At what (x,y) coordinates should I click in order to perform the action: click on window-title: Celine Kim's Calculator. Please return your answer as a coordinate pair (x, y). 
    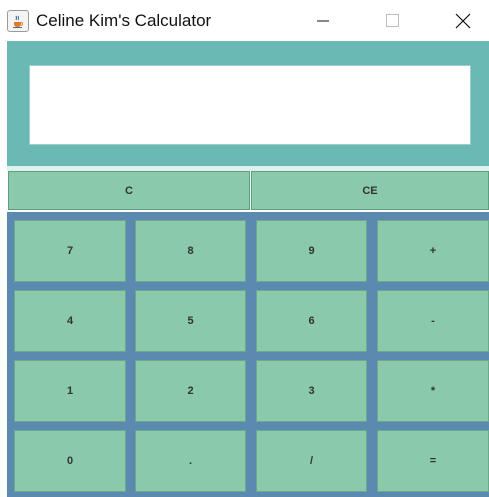
    Looking at the image, I should click on (124, 20).